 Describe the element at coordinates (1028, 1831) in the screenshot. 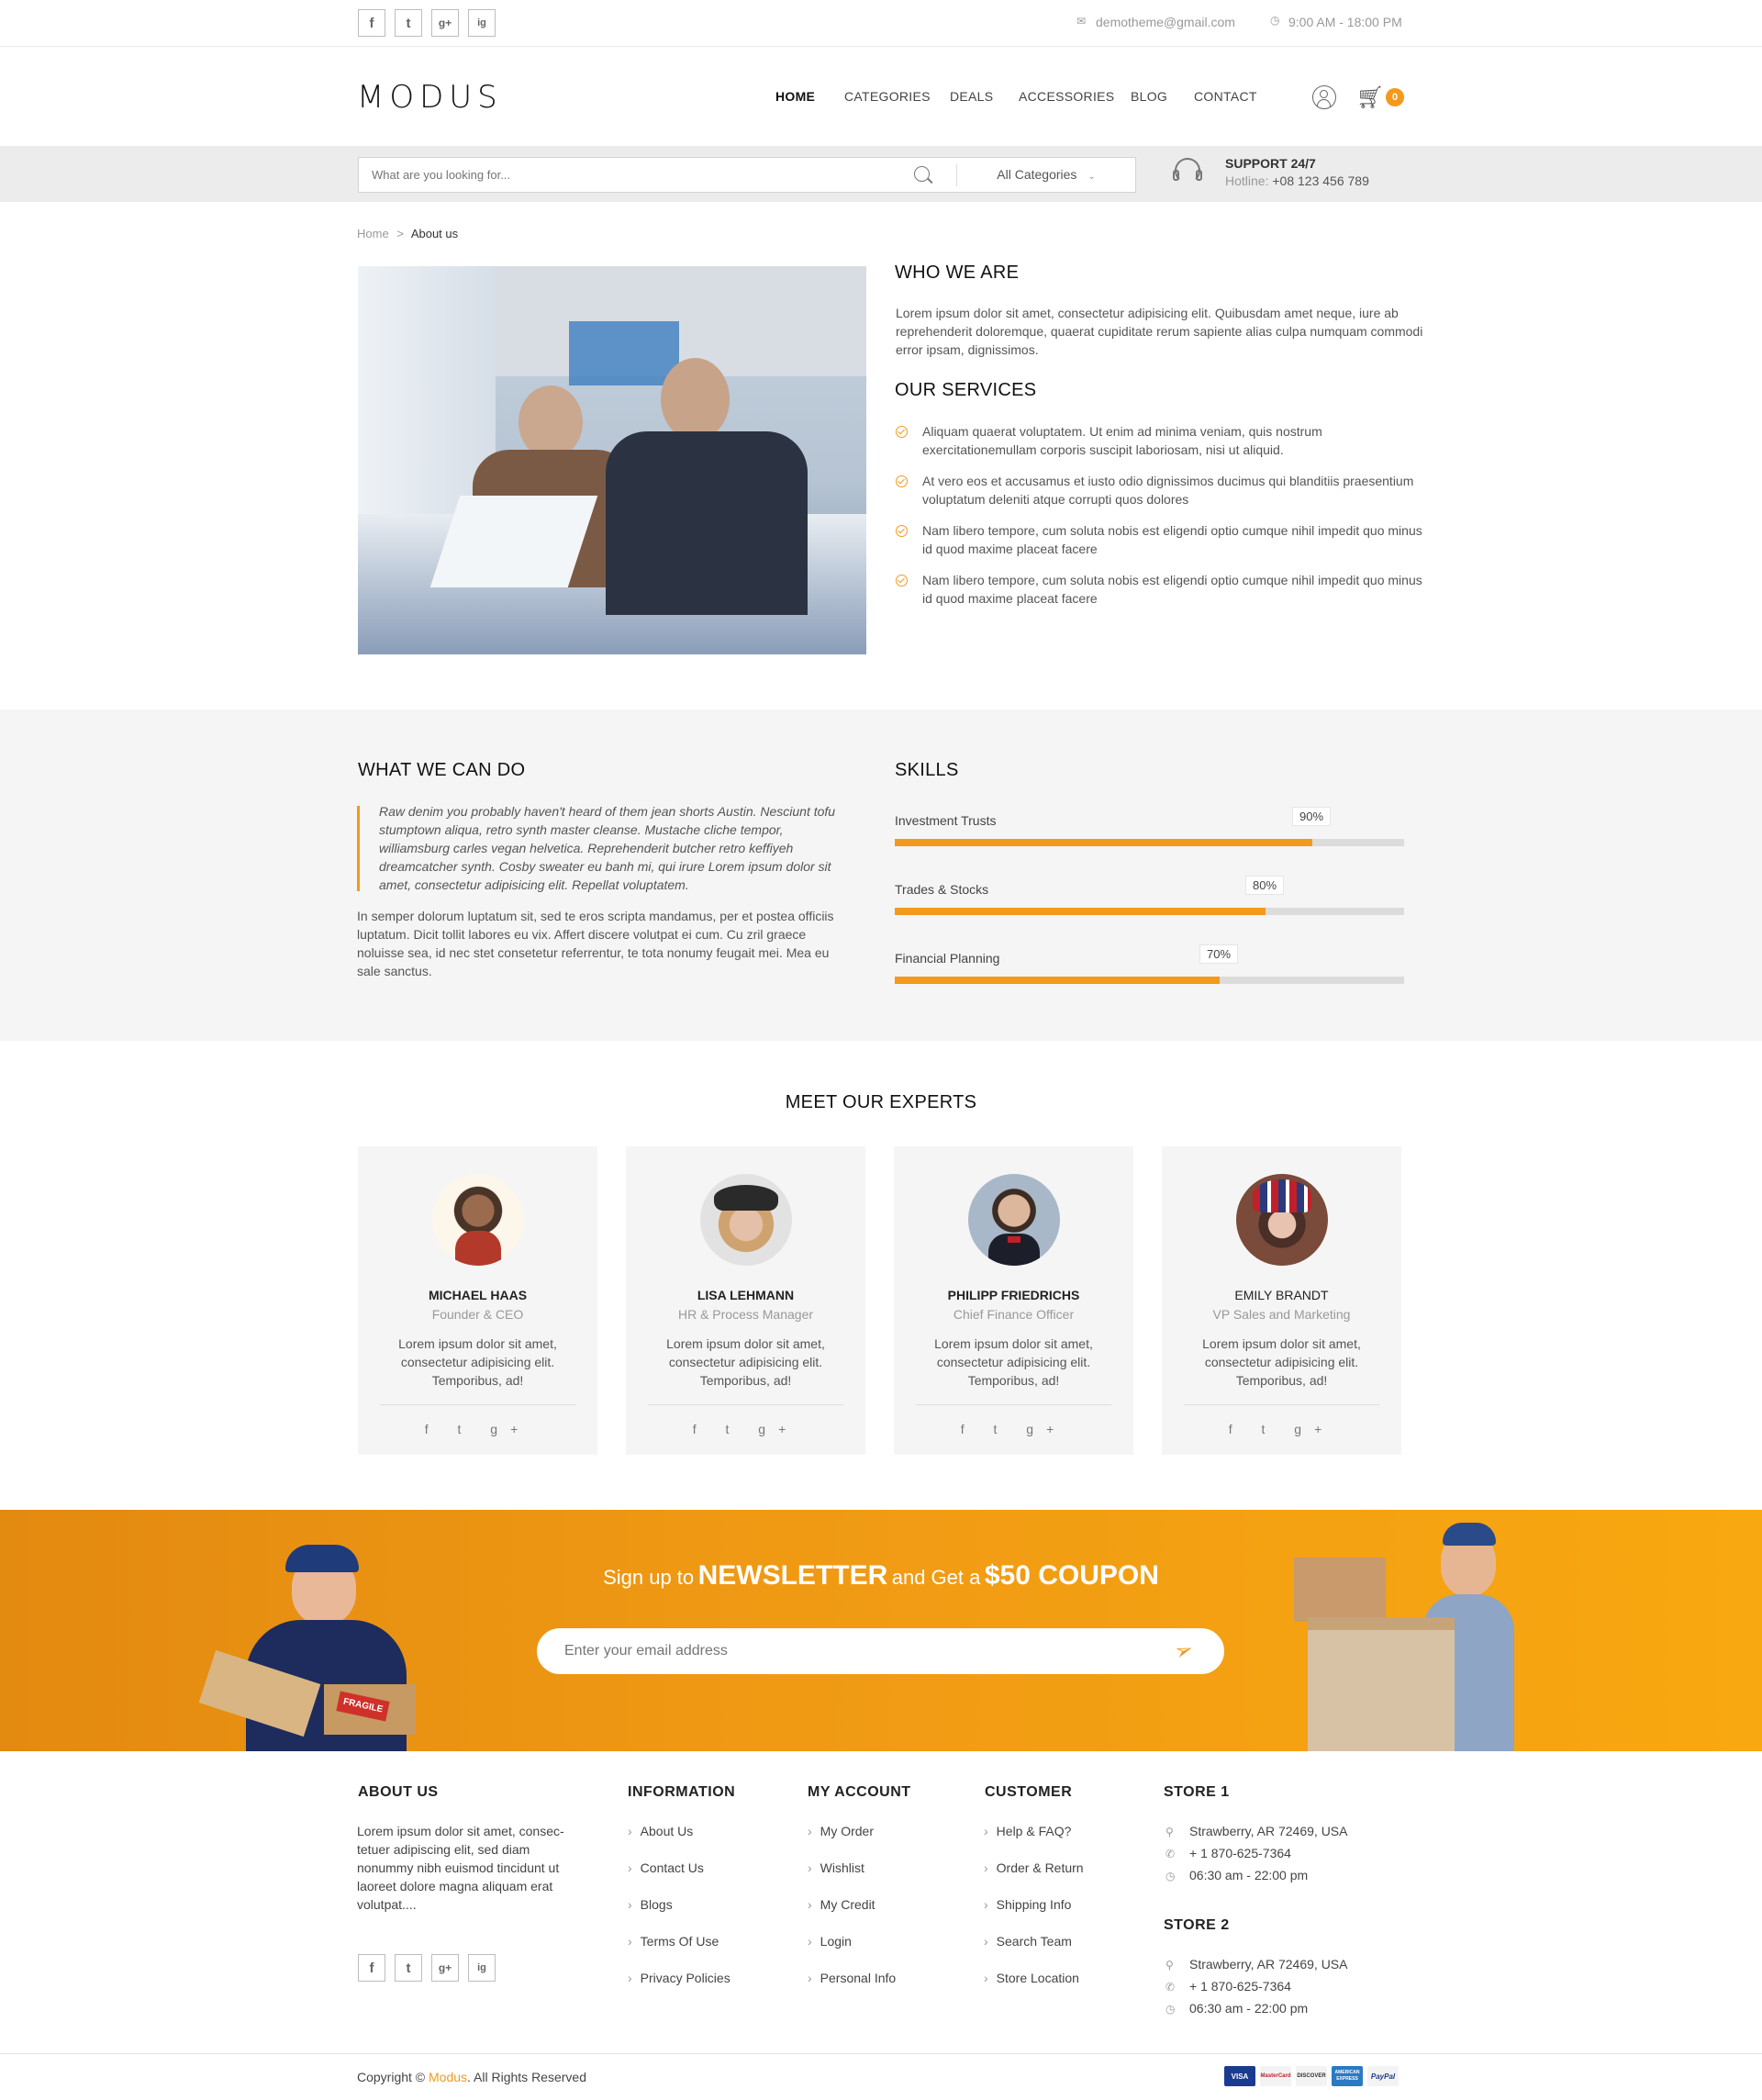

I see `footer-link-help: Help & FAQ?` at that location.